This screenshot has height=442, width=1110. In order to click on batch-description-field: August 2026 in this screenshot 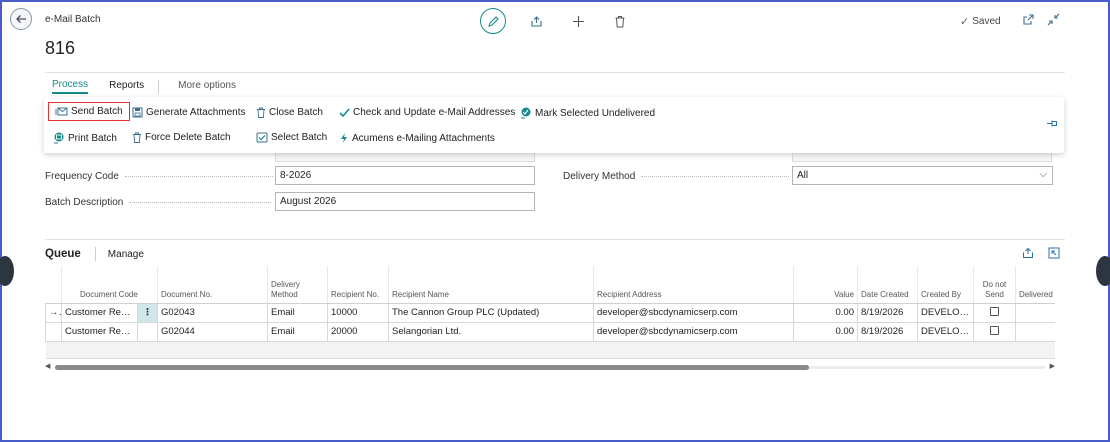, I will do `click(405, 201)`.